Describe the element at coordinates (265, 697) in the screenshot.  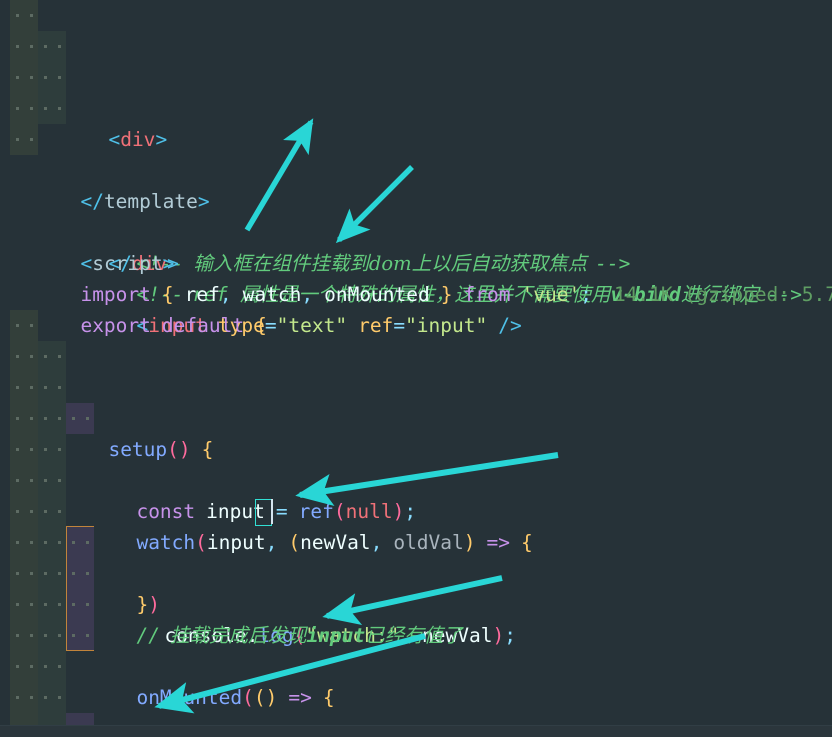
I see `empty-params: ()` at that location.